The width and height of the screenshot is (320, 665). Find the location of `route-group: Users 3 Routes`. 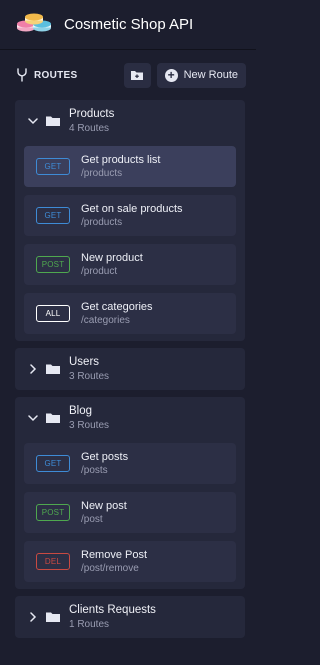

route-group: Users 3 Routes is located at coordinates (130, 369).